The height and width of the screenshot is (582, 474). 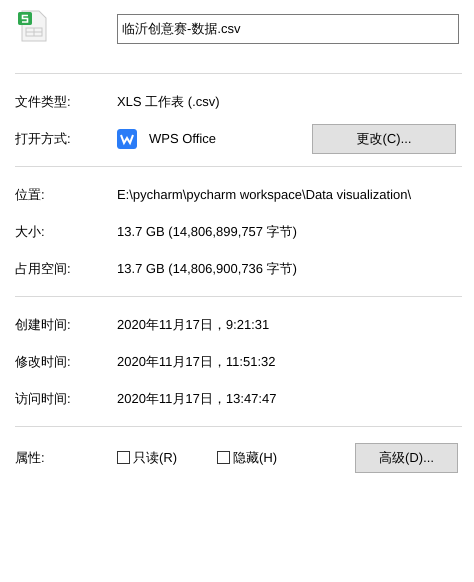 I want to click on property-value: 2020年11月17日，13:47:47, so click(x=196, y=399).